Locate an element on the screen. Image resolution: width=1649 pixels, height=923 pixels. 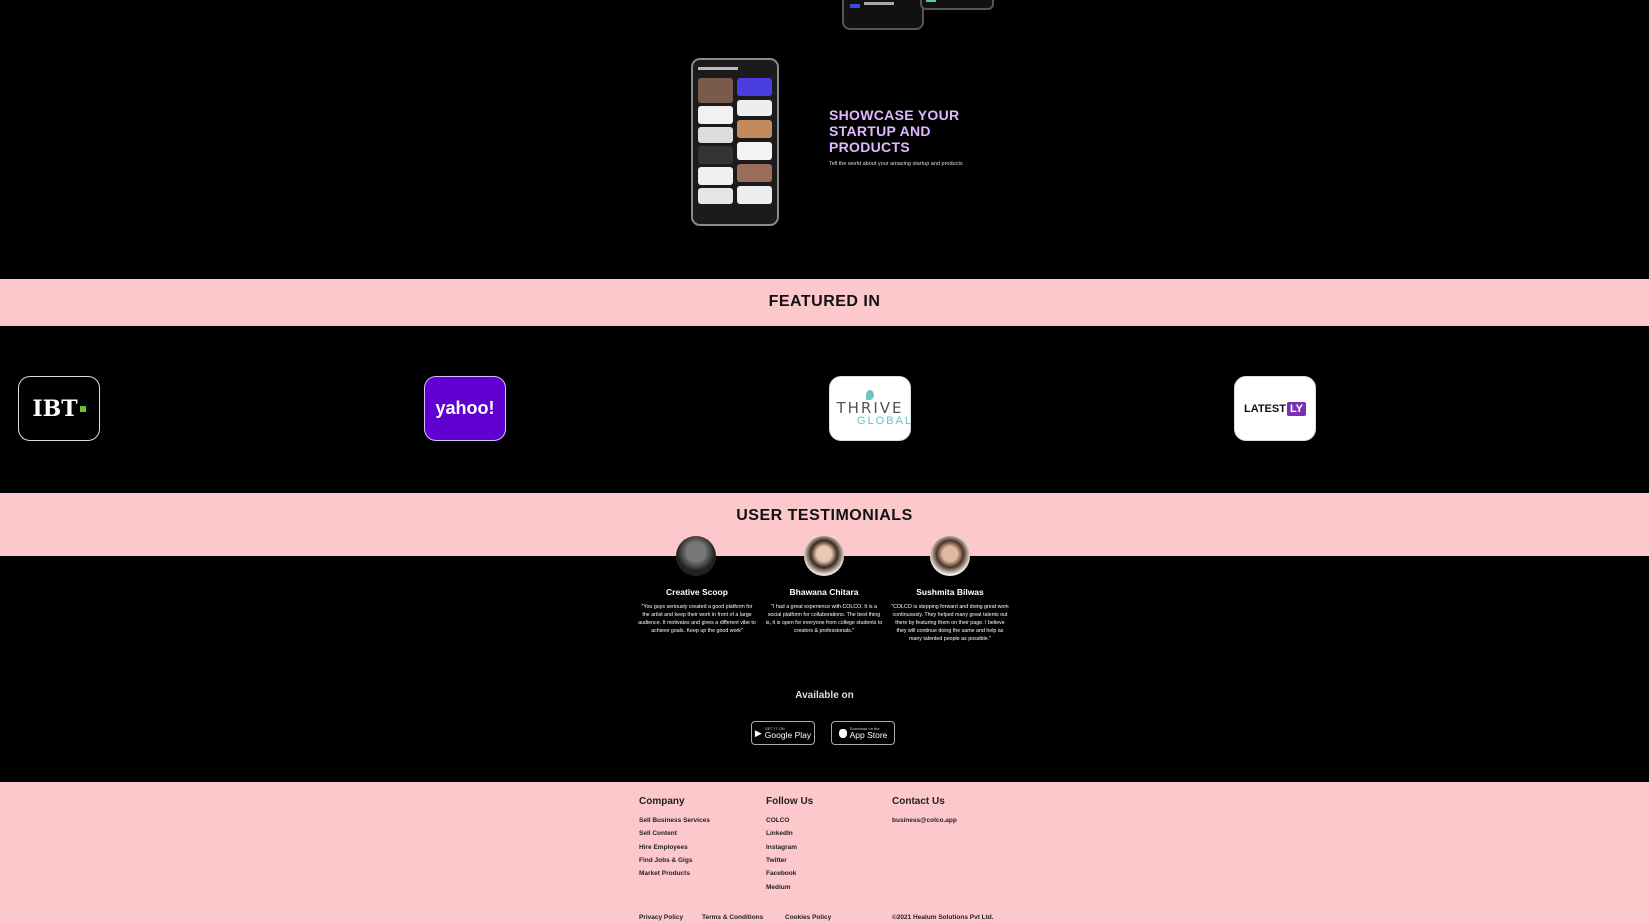
ibt-logo-text: IBT is located at coordinates (55, 408).